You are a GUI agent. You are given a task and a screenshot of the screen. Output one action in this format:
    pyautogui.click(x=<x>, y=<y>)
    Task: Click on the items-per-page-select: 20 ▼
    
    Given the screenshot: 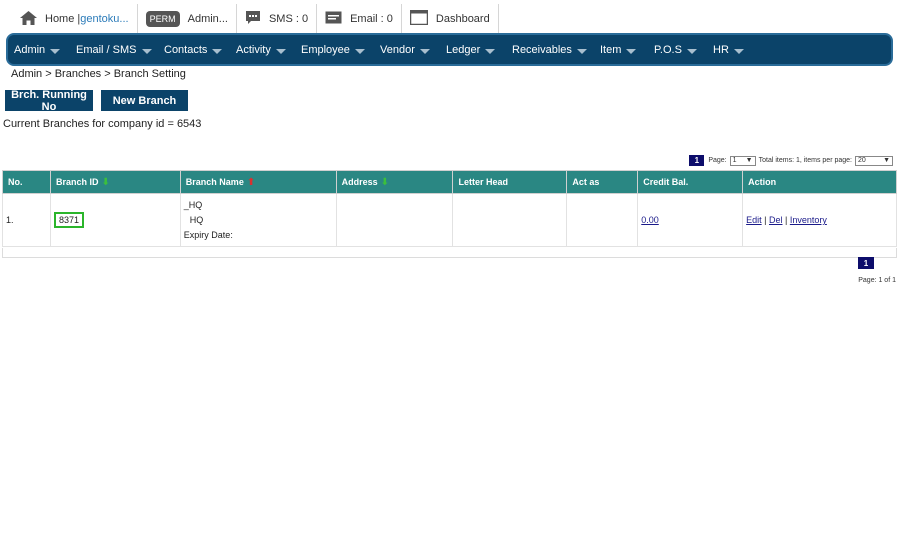 What is the action you would take?
    pyautogui.click(x=874, y=160)
    